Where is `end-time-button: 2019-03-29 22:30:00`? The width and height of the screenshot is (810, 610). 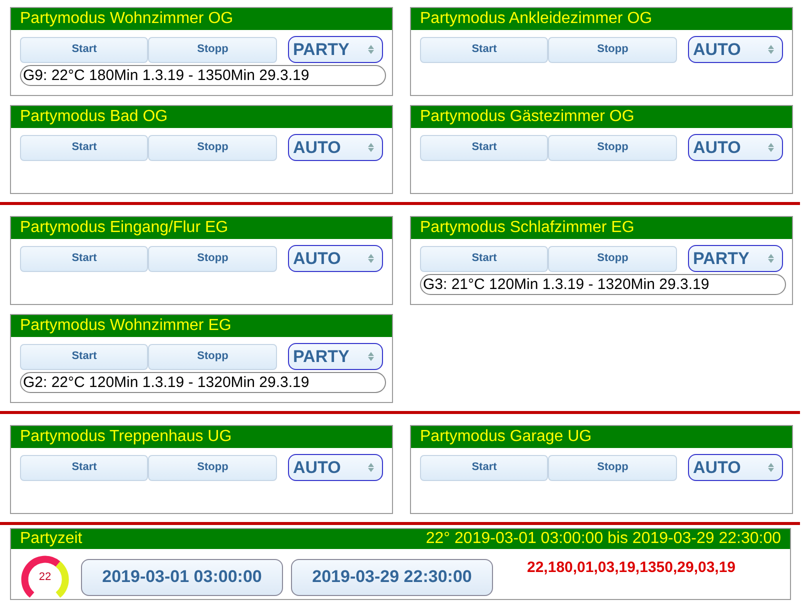 end-time-button: 2019-03-29 22:30:00 is located at coordinates (392, 577).